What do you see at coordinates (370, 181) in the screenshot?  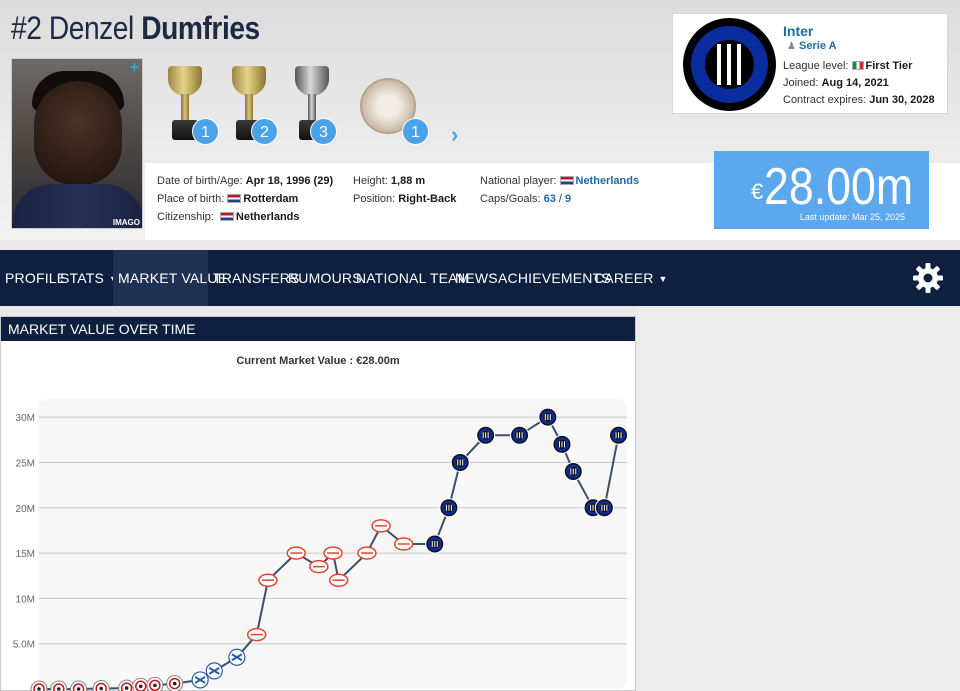 I see `height-label: Height:` at bounding box center [370, 181].